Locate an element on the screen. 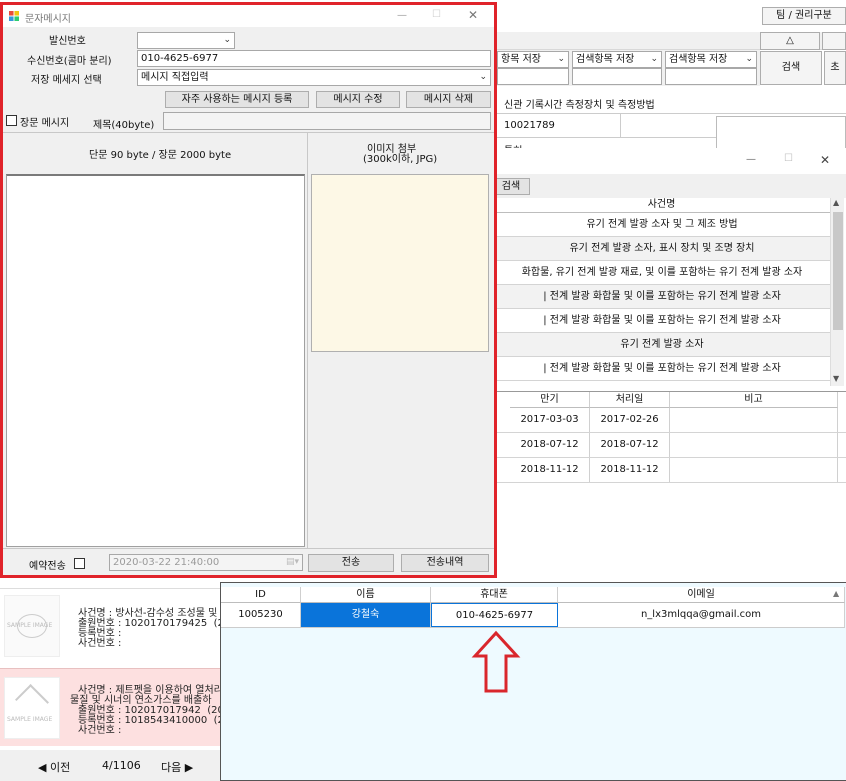  search-combo-1: 항목 저장 ⌄ is located at coordinates (533, 59).